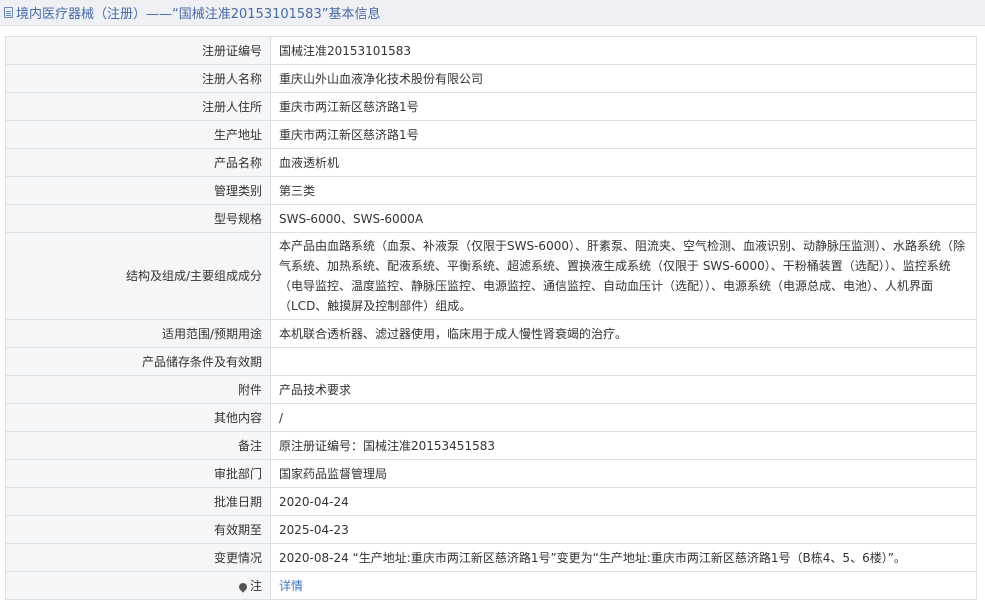 The height and width of the screenshot is (616, 985). I want to click on row-label: 变更情况, so click(138, 557).